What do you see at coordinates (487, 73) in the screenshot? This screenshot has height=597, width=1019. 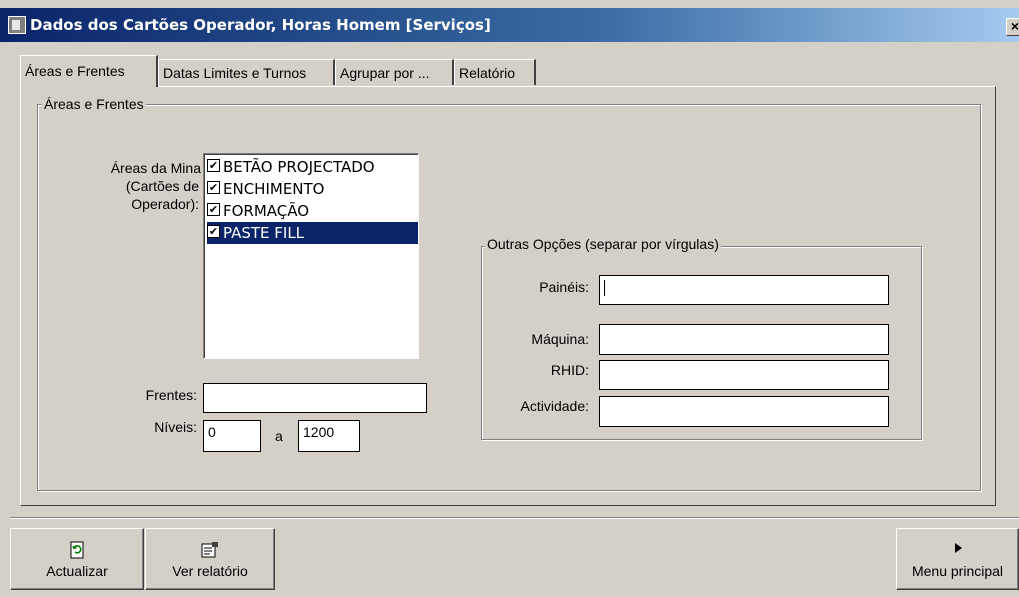 I see `tab-label: Relatório` at bounding box center [487, 73].